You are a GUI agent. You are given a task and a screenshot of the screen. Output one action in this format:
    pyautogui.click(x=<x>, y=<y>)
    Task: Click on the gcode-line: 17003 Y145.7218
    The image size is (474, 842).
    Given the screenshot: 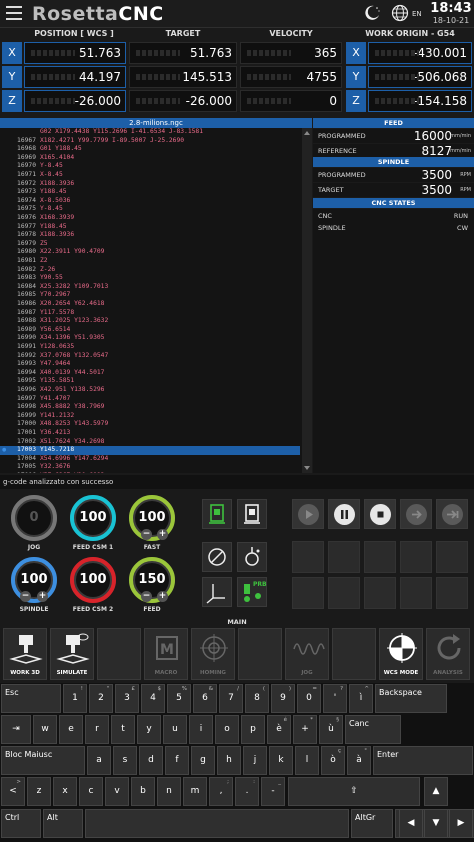 What is the action you would take?
    pyautogui.click(x=150, y=450)
    